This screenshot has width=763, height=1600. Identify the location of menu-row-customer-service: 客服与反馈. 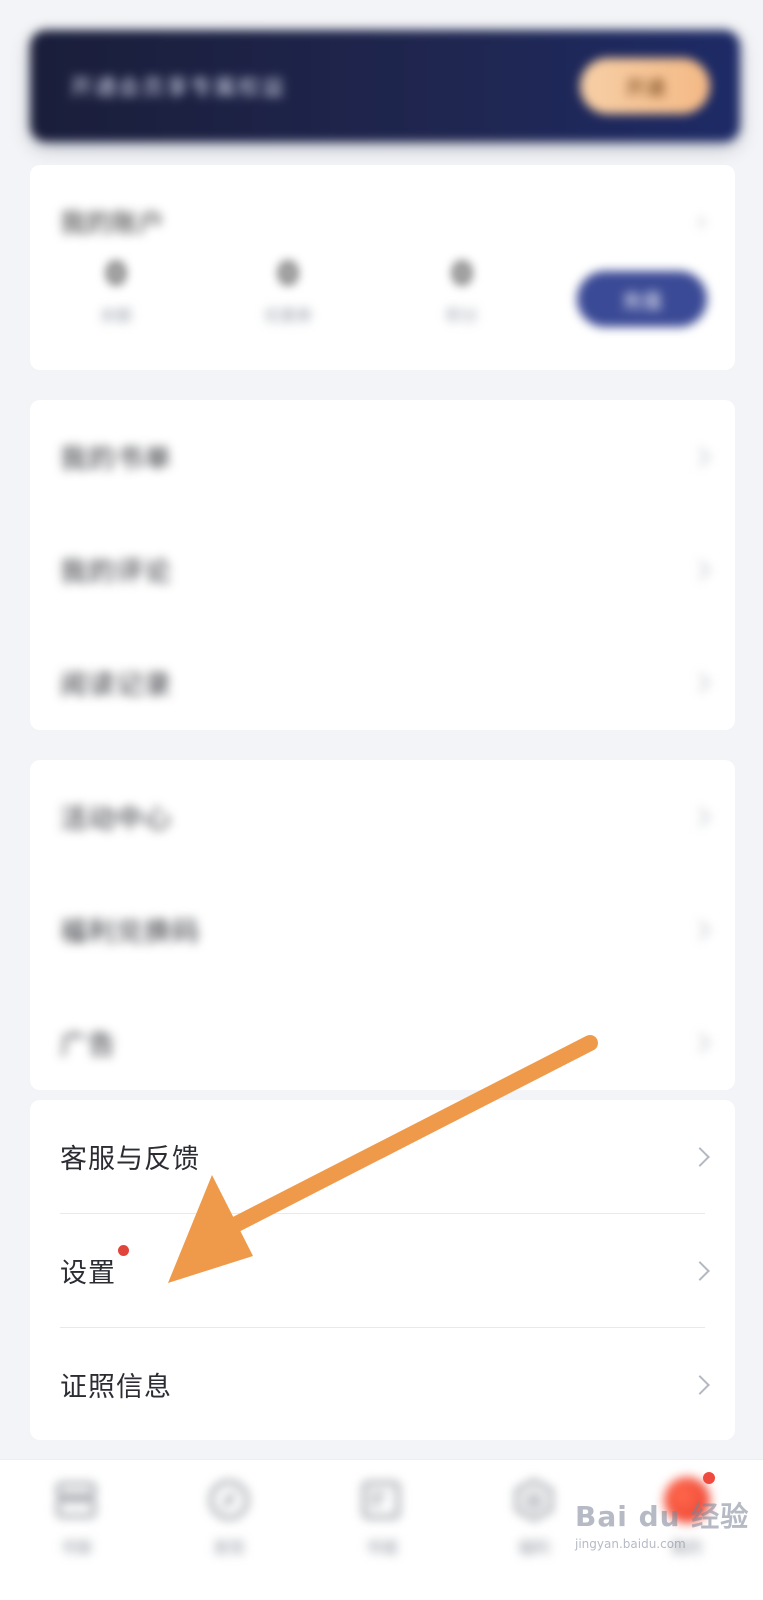
(382, 1156).